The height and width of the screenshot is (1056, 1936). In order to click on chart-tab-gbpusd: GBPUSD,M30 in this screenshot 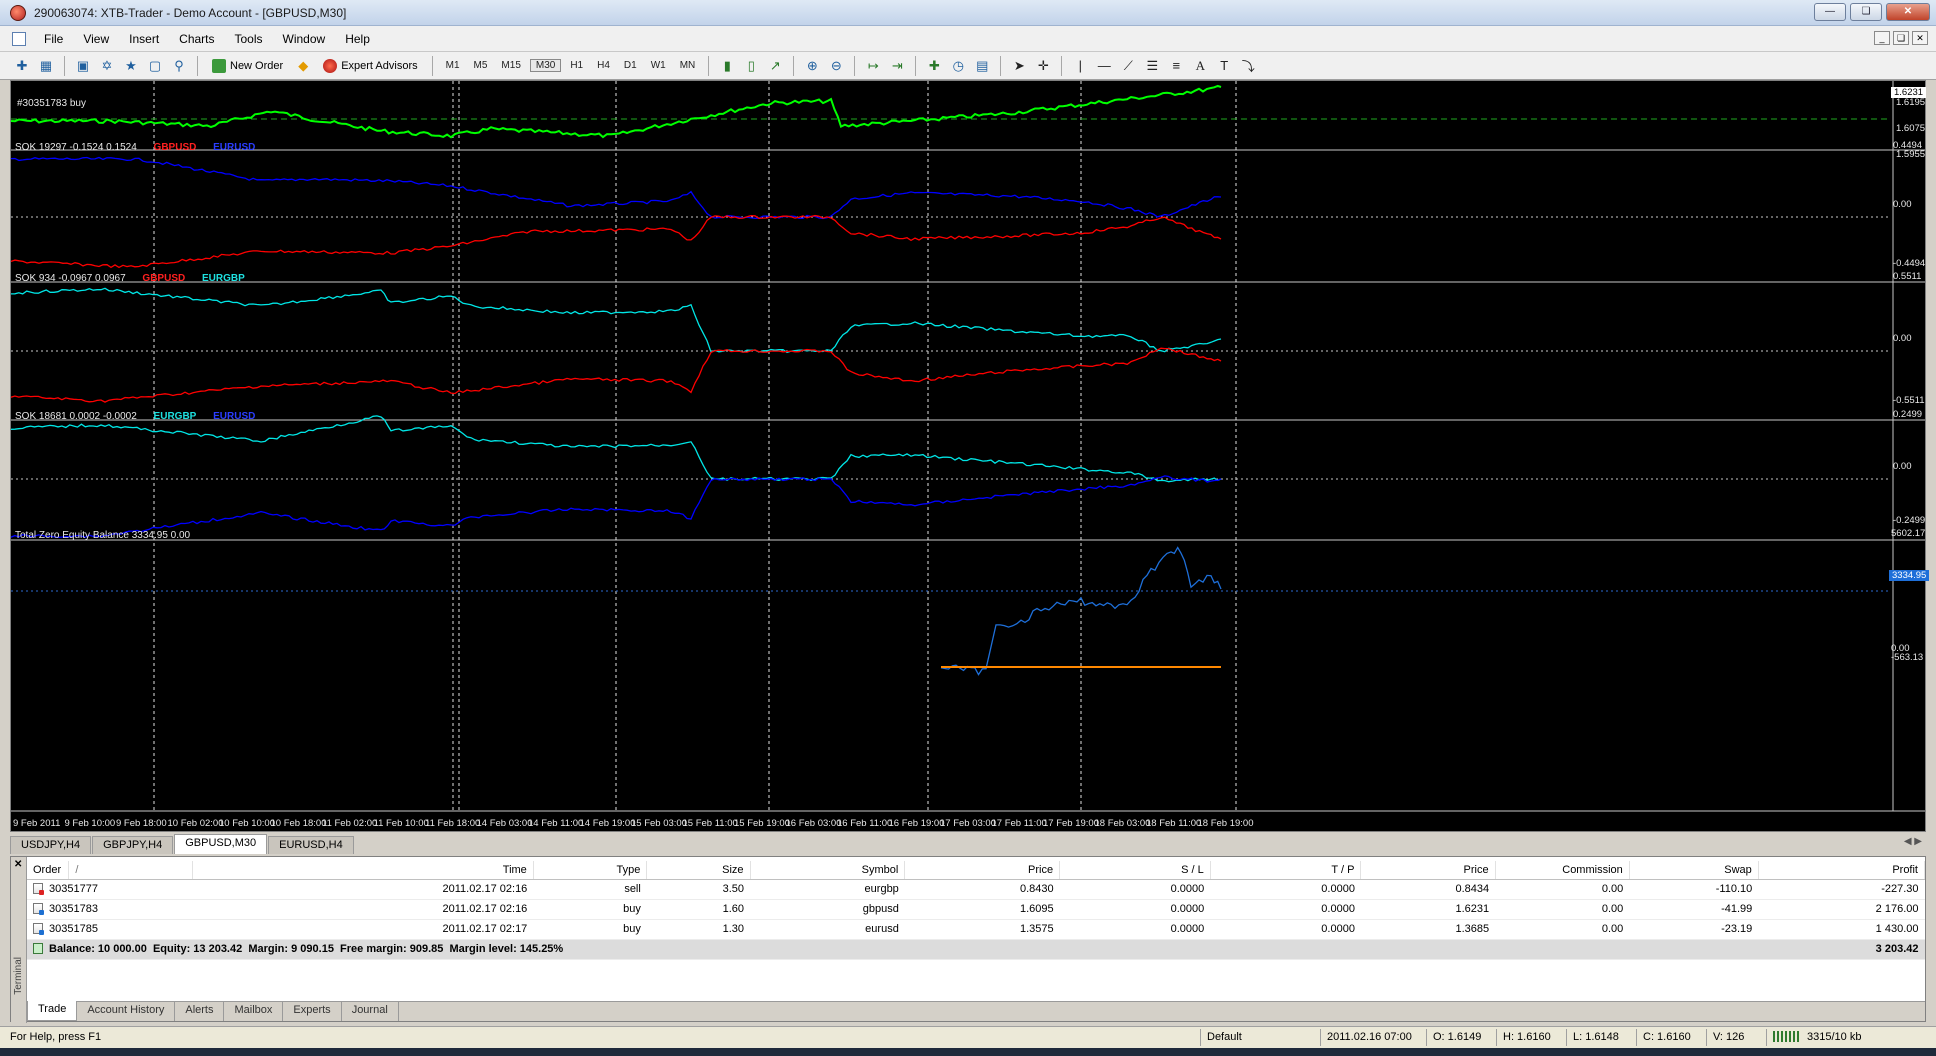, I will do `click(221, 844)`.